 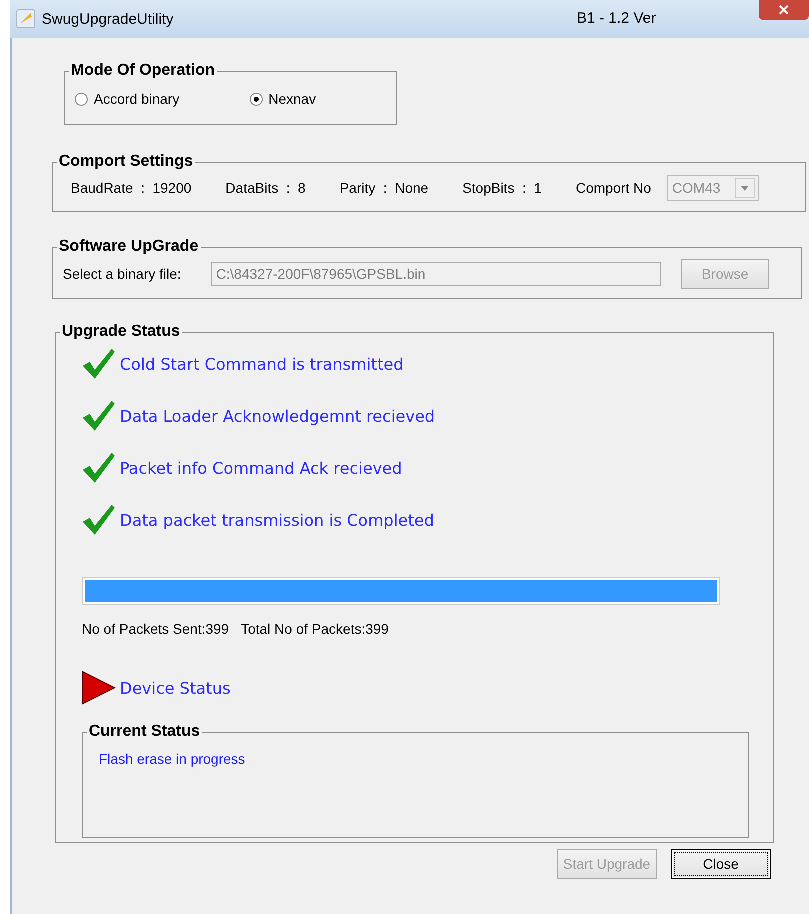 What do you see at coordinates (315, 629) in the screenshot?
I see `packets-total-text: Total No of Packets:399` at bounding box center [315, 629].